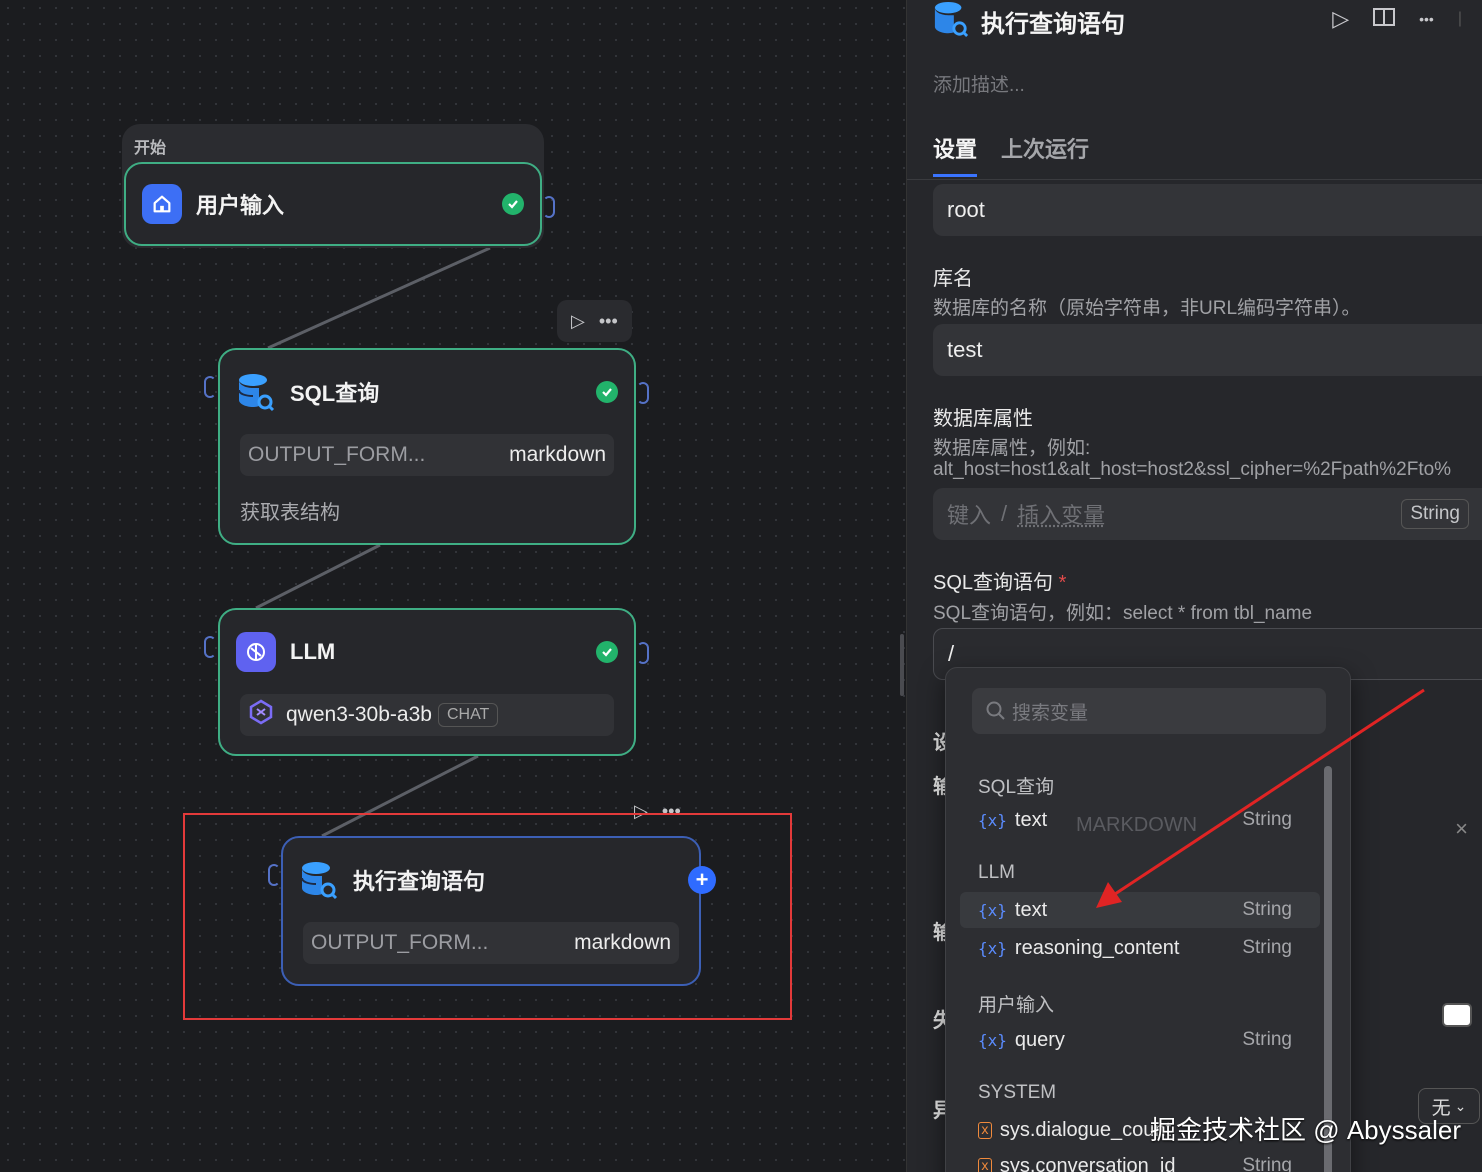 The width and height of the screenshot is (1482, 1172). What do you see at coordinates (1085, 1130) in the screenshot?
I see `variable-name: sys.dialogue_count` at bounding box center [1085, 1130].